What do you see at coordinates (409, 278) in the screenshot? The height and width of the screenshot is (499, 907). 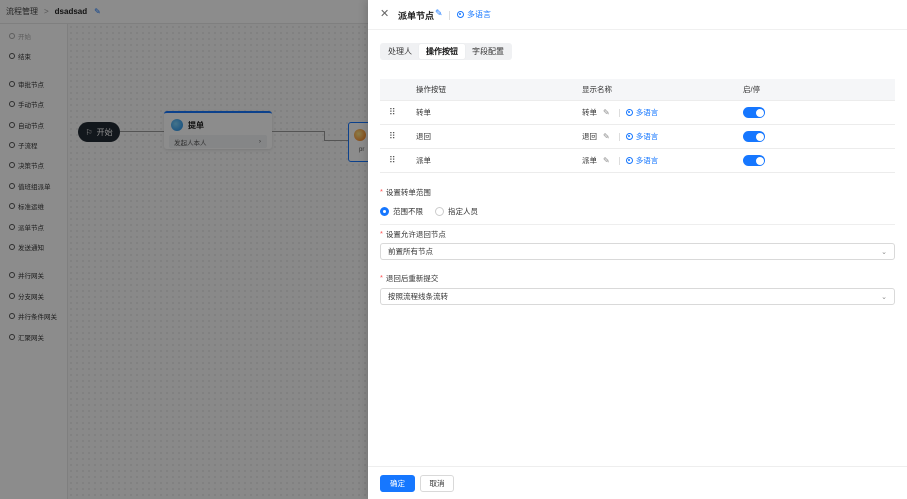 I see `resubmit-label: * 退回后重新提交` at bounding box center [409, 278].